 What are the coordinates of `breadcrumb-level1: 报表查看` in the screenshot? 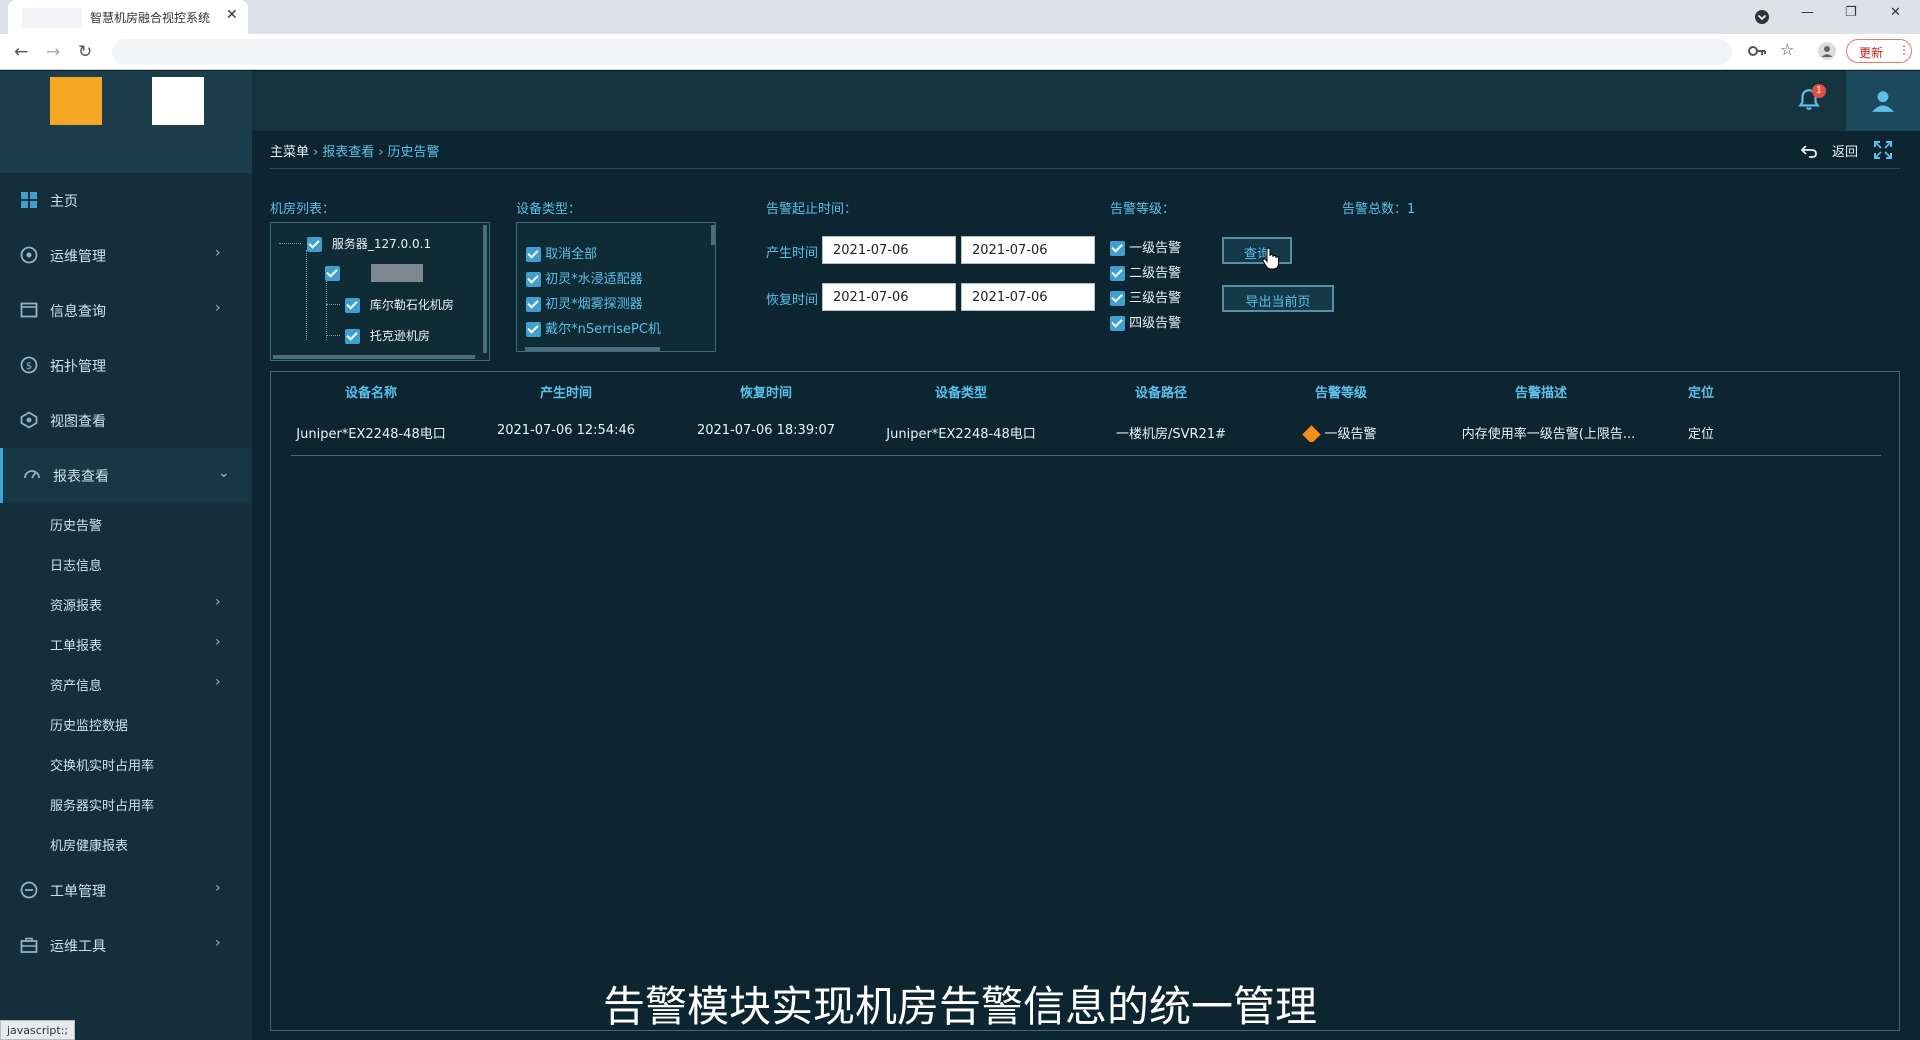 It's located at (348, 152).